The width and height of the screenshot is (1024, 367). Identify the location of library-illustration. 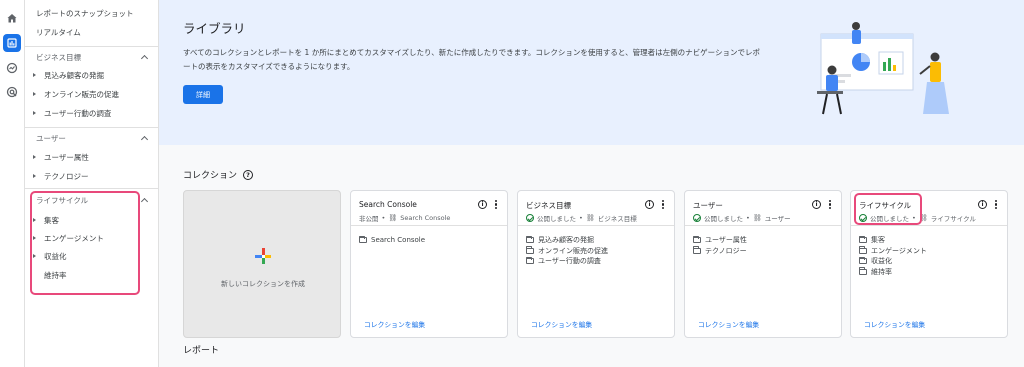
(883, 68).